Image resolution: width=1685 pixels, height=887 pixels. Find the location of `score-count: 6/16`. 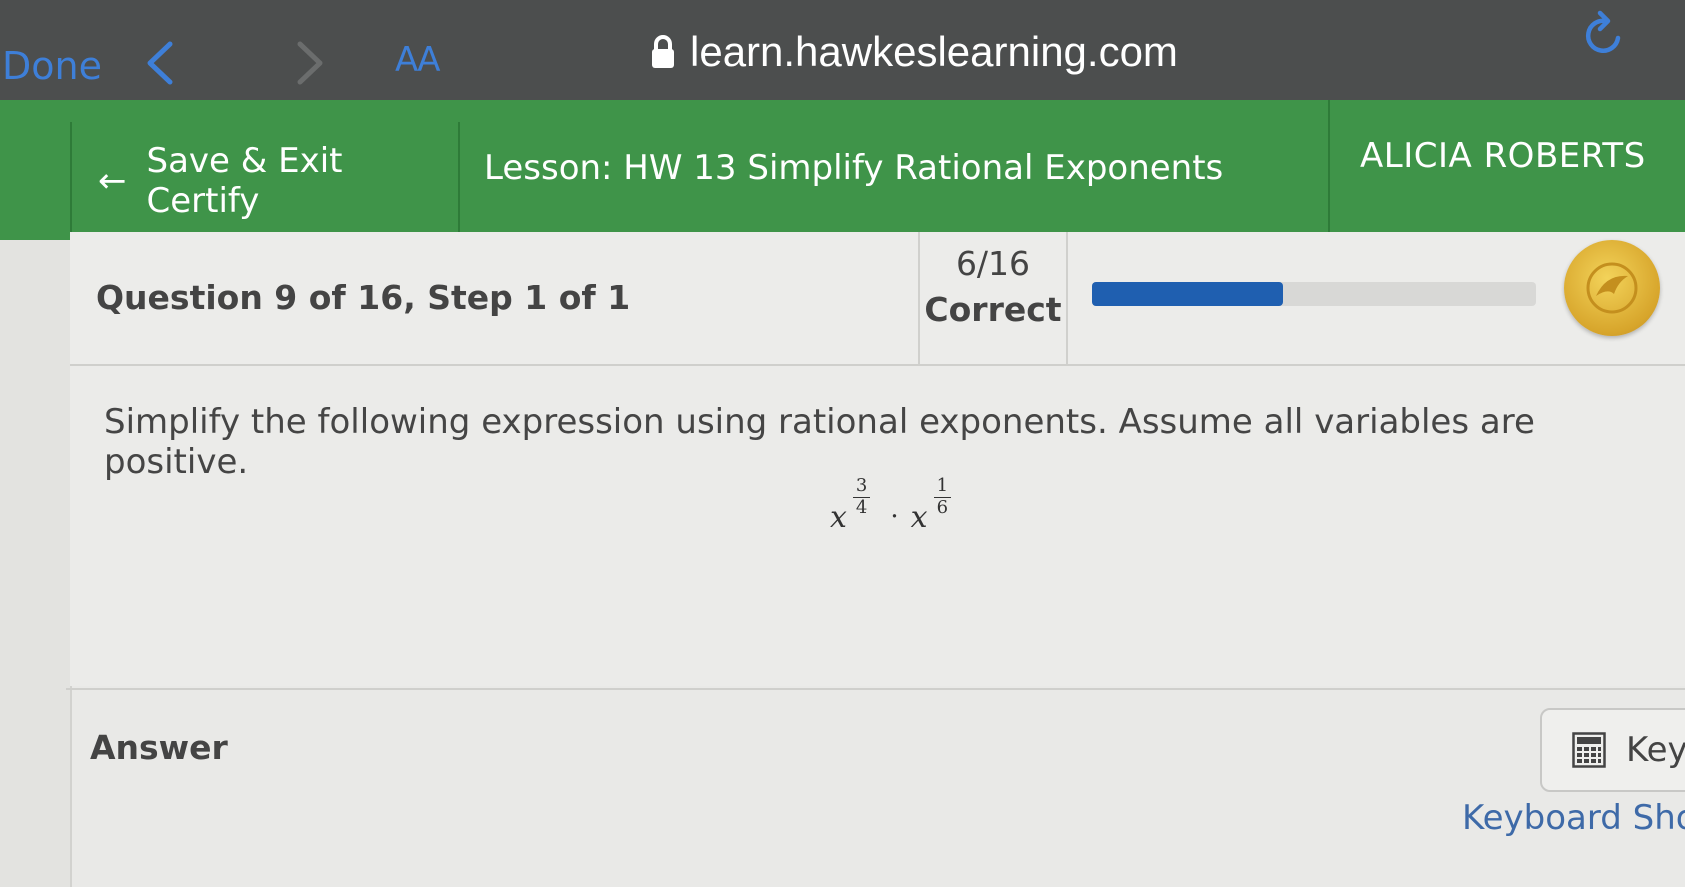

score-count: 6/16 is located at coordinates (993, 263).